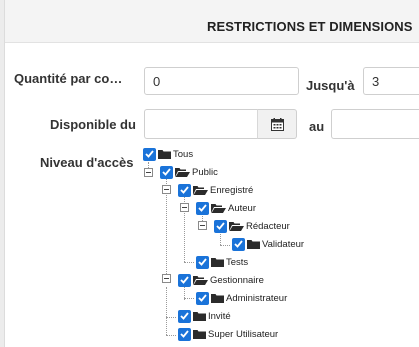  I want to click on tree-node-validateur: Validateur, so click(268, 244).